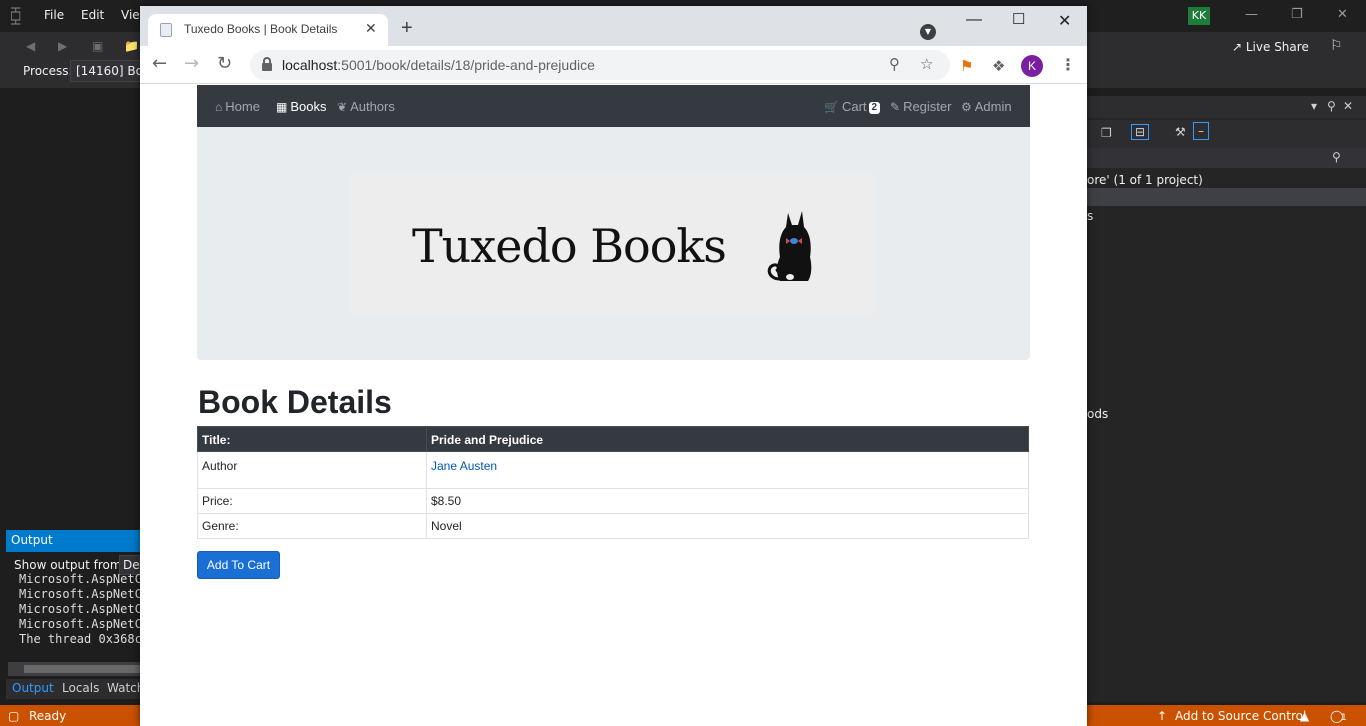  What do you see at coordinates (966, 107) in the screenshot?
I see `gear-icon: ⚙` at bounding box center [966, 107].